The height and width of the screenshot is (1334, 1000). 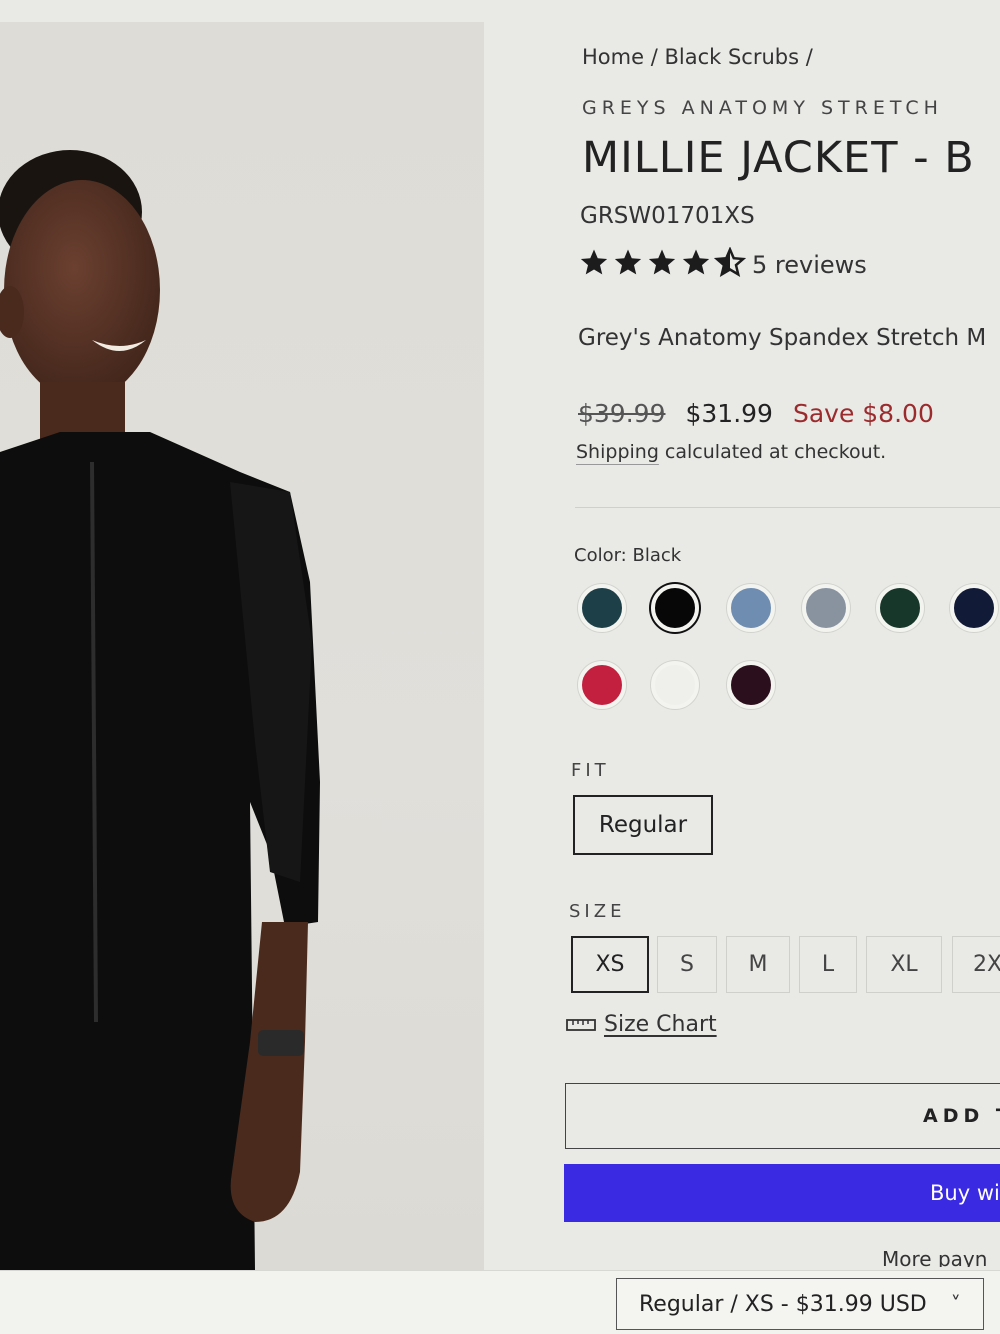 What do you see at coordinates (667, 216) in the screenshot?
I see `product-sku: GRSW01701XS` at bounding box center [667, 216].